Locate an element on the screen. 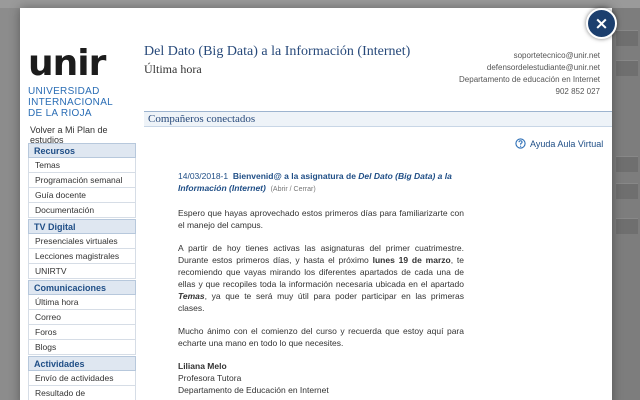 The image size is (640, 400). logo-line: INTERNACIONAL is located at coordinates (71, 102).